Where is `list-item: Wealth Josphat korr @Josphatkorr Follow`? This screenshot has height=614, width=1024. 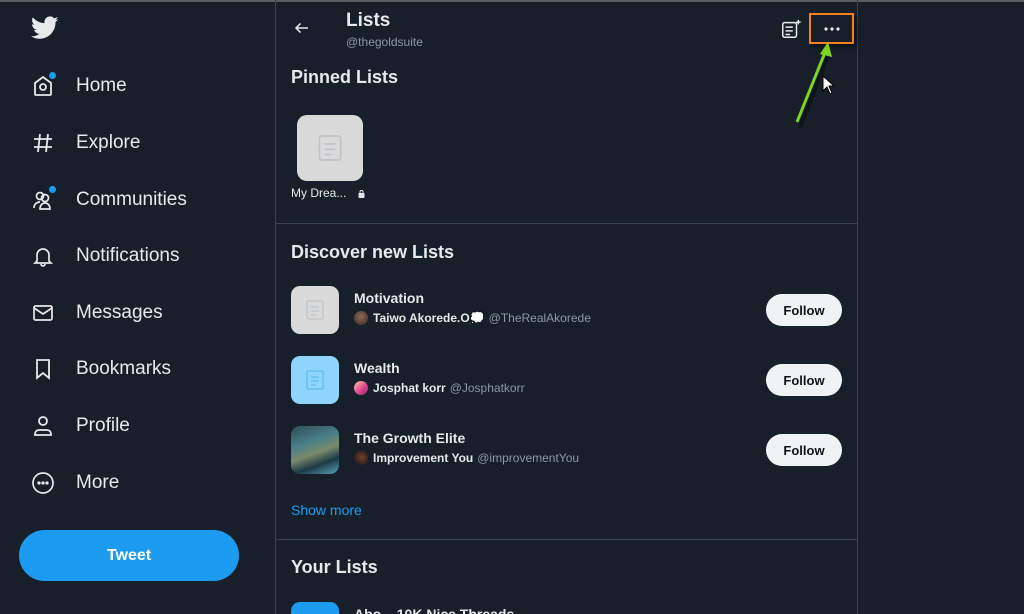 list-item: Wealth Josphat korr @Josphatkorr Follow is located at coordinates (566, 380).